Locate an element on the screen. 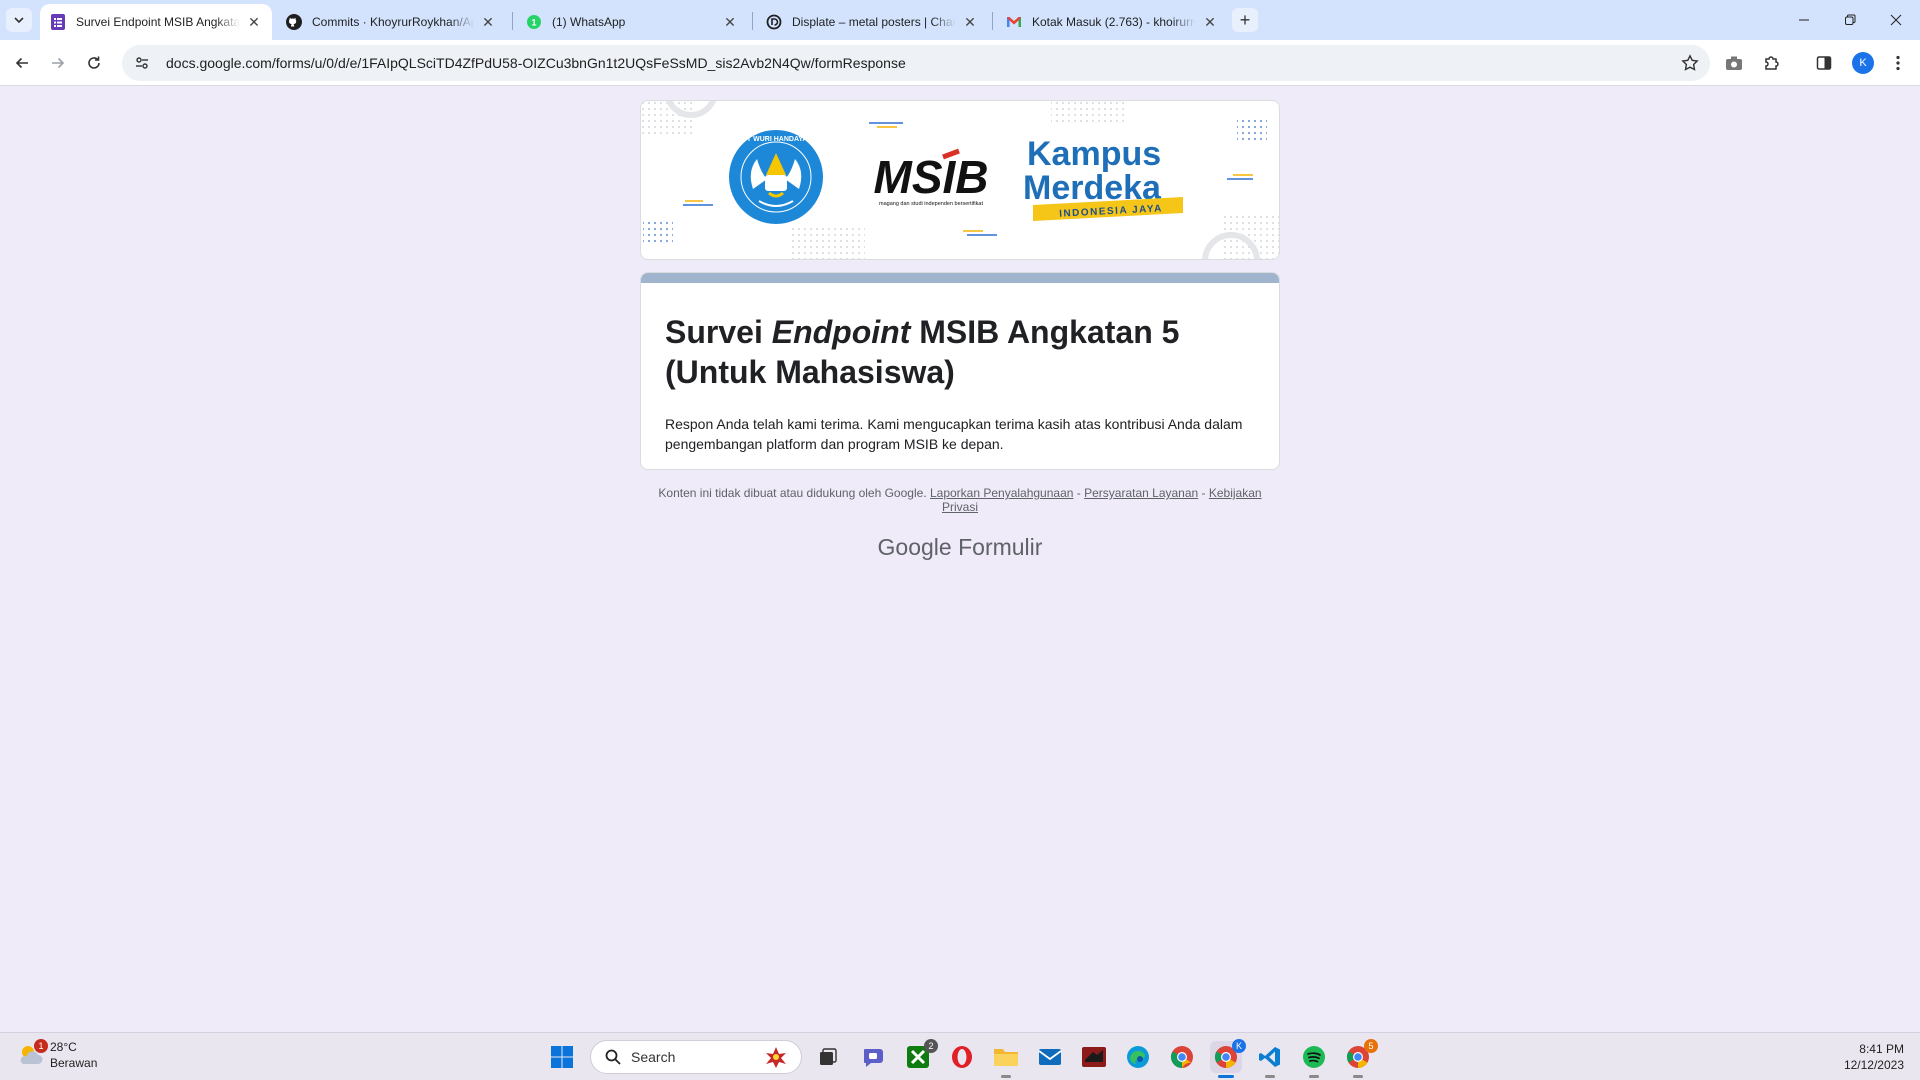 The width and height of the screenshot is (1920, 1080). restore-button is located at coordinates (1850, 20).